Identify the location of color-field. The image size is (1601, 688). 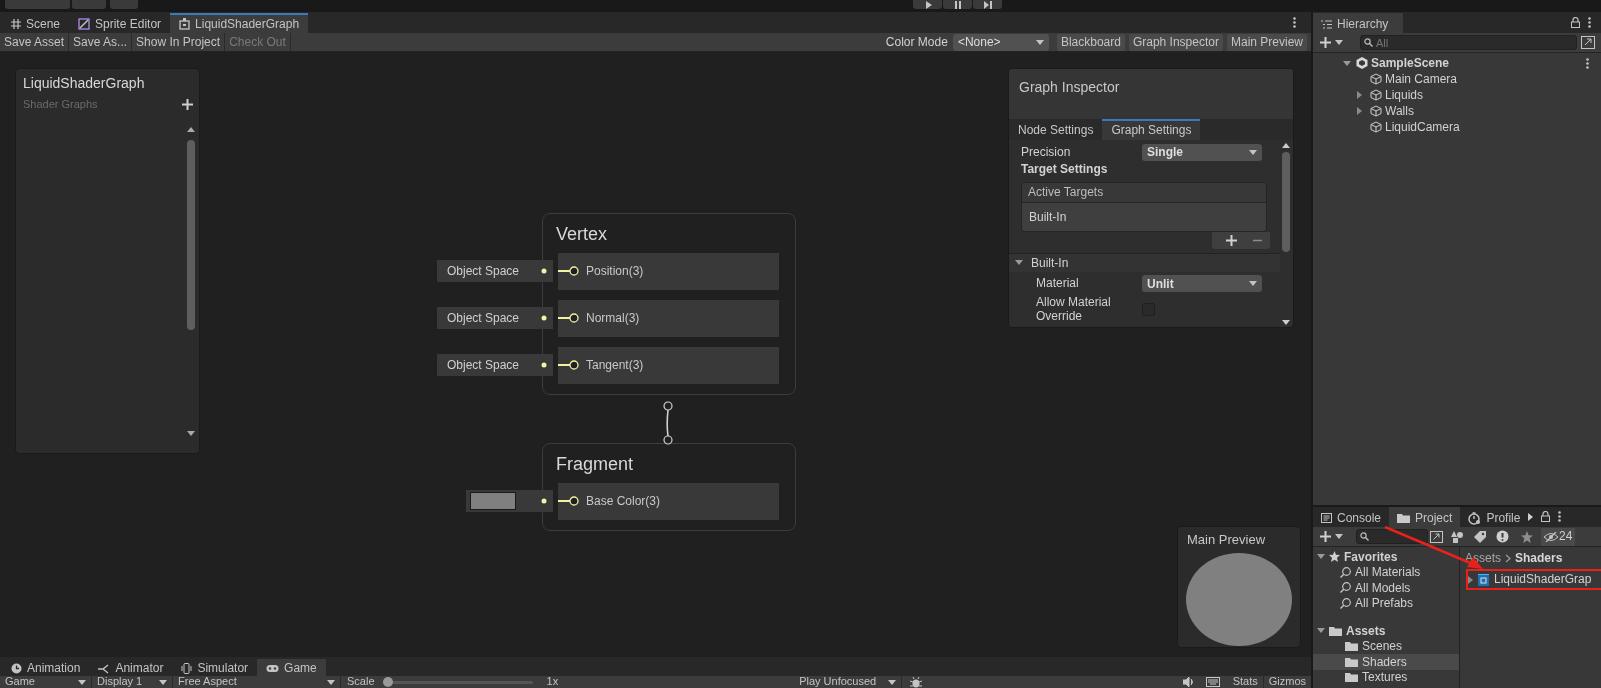
(509, 501).